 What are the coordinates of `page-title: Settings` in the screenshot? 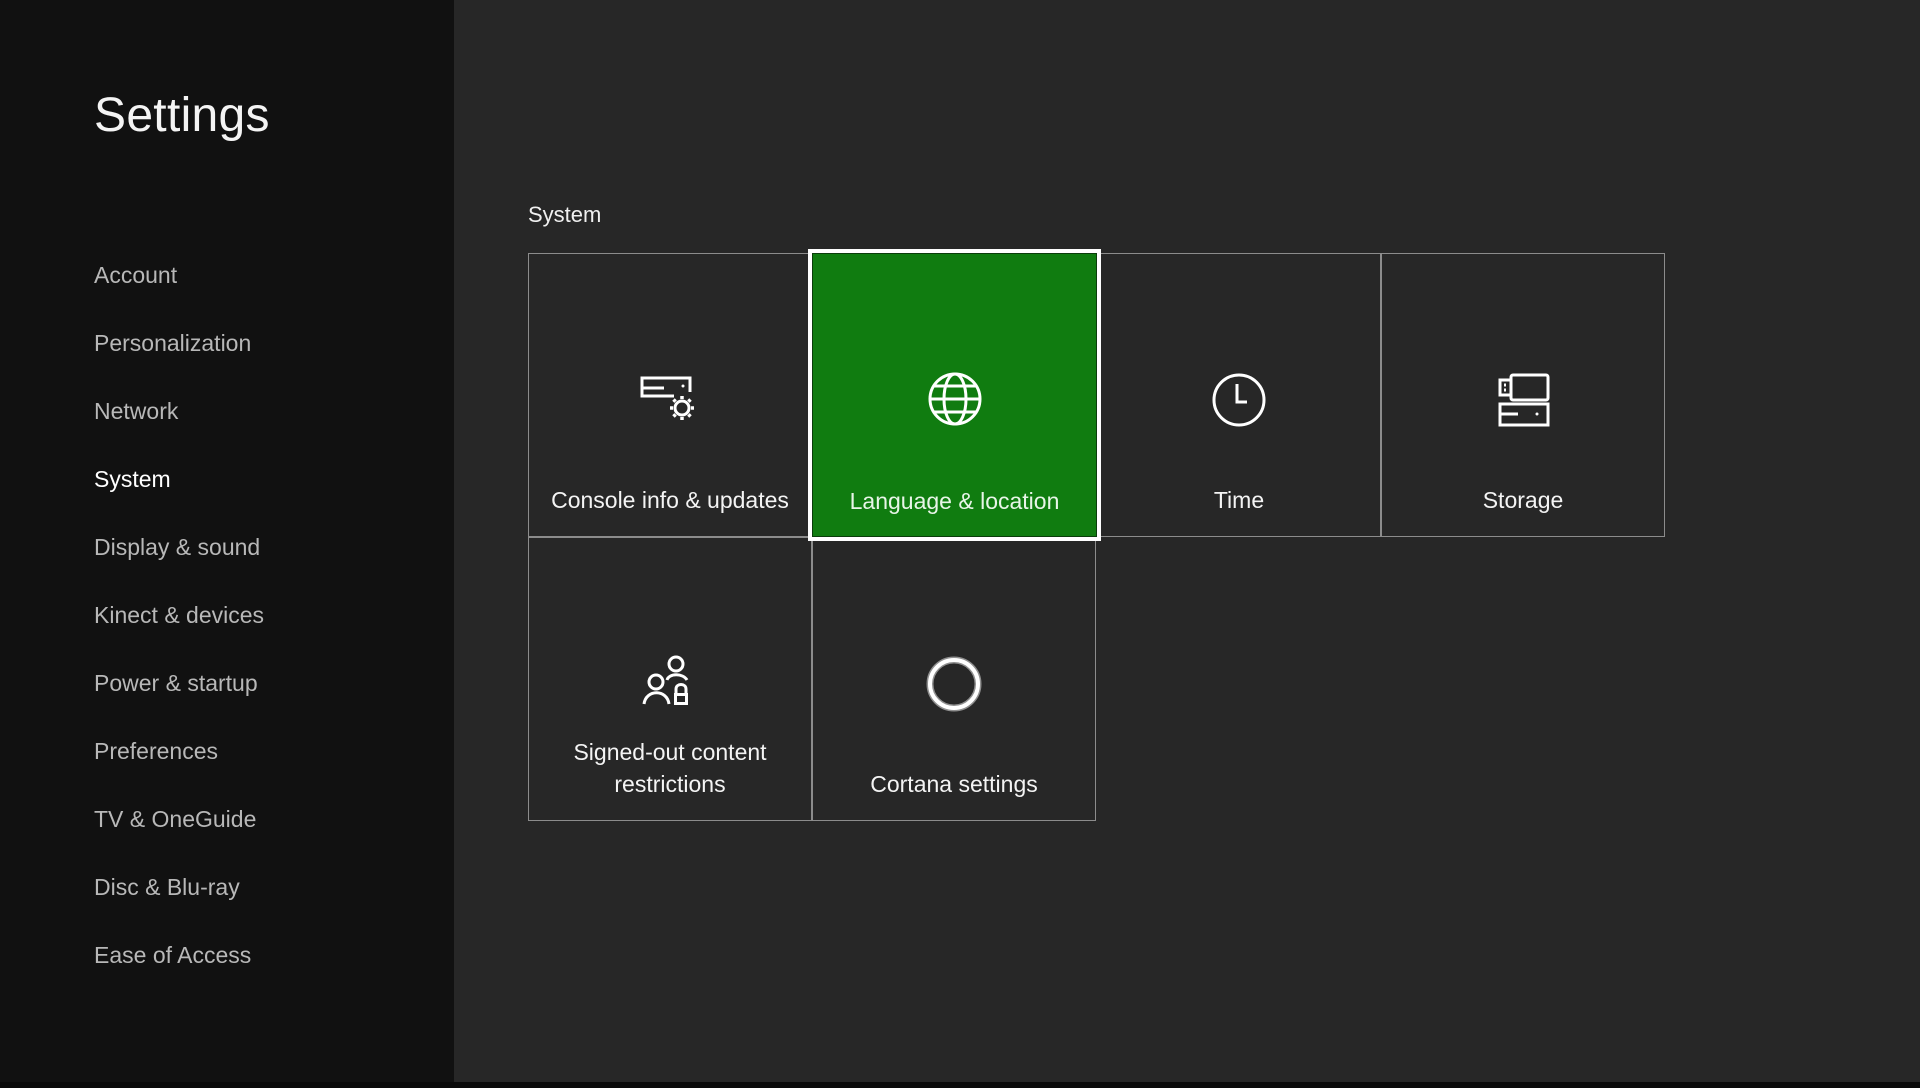 It's located at (182, 115).